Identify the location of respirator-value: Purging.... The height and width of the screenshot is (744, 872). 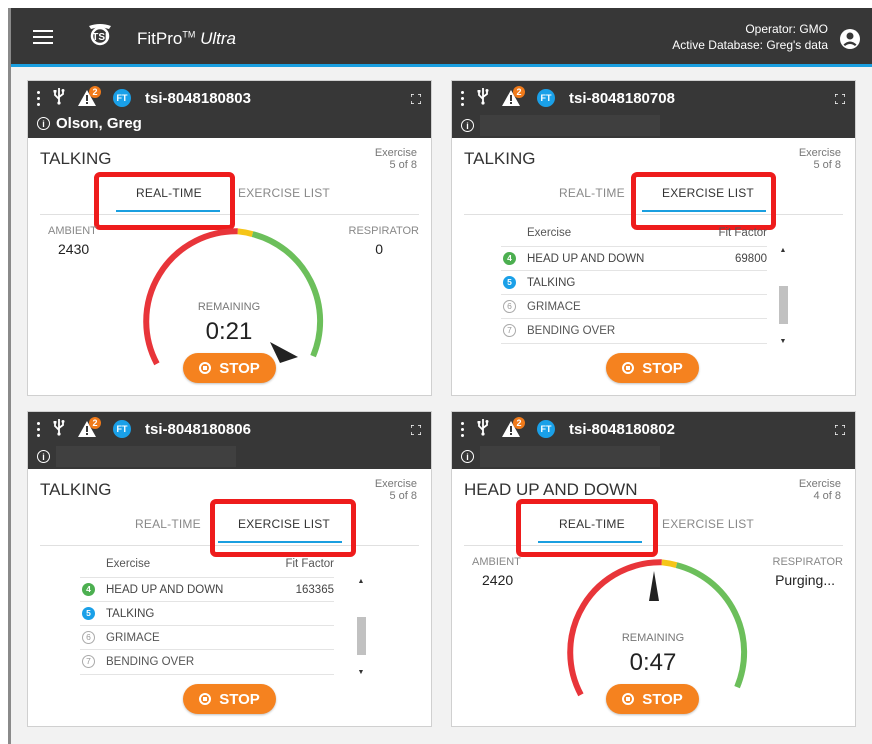
(805, 580).